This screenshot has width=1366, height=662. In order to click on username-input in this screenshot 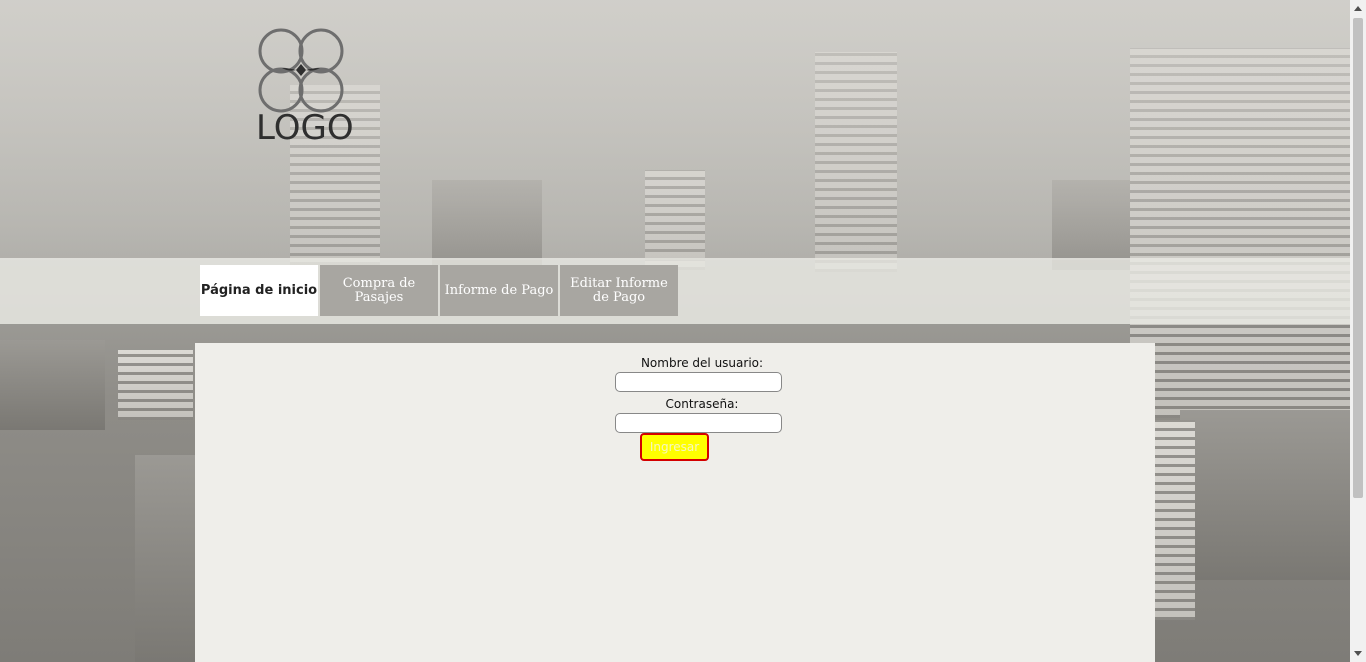, I will do `click(698, 382)`.